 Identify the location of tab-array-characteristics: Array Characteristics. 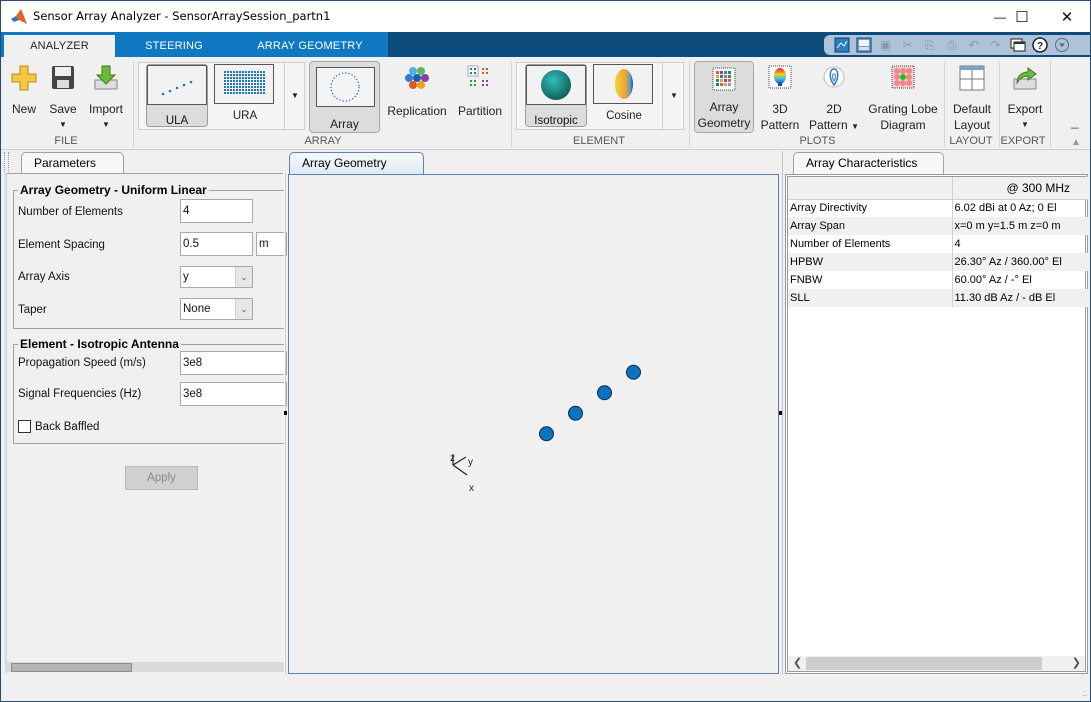
(868, 163).